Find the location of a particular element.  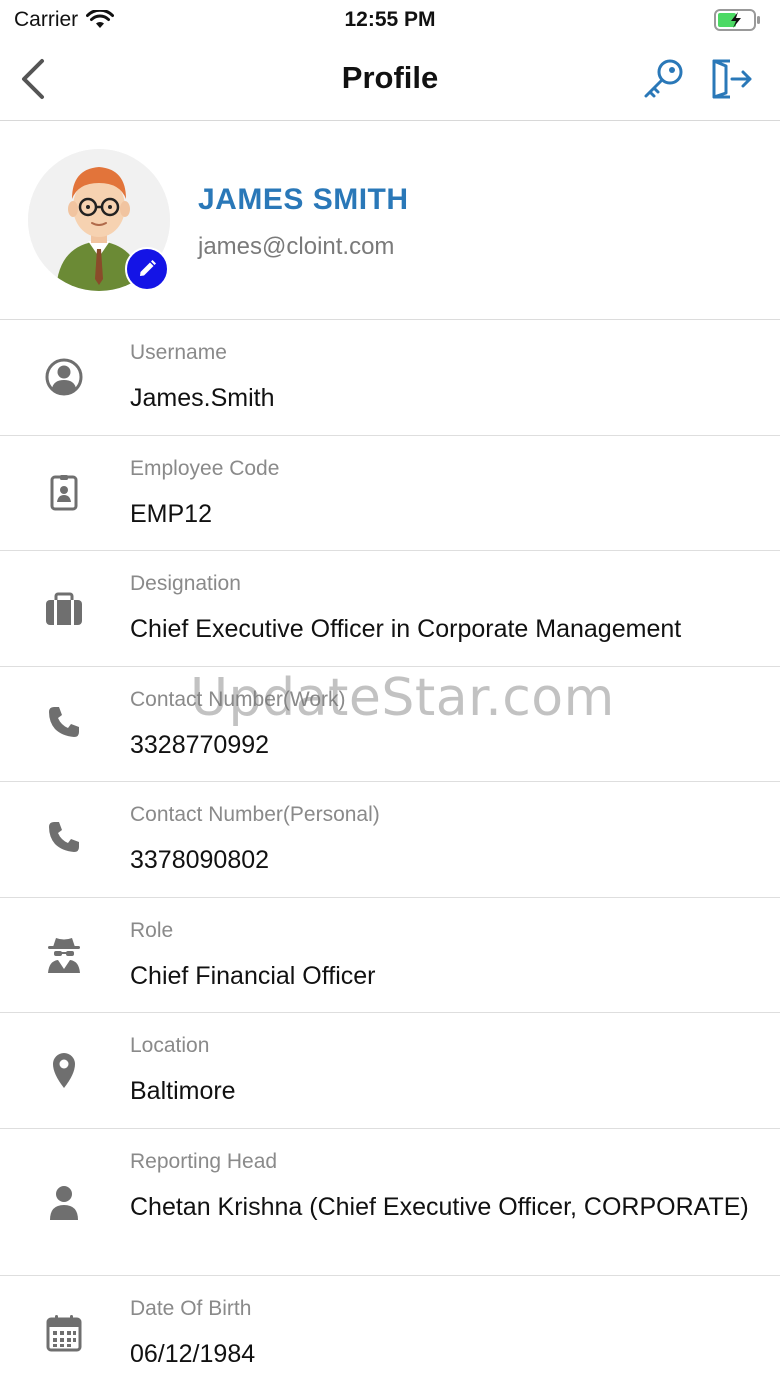

field-contact-personal: Contact Number(Personal) 3378090802 is located at coordinates (390, 840).